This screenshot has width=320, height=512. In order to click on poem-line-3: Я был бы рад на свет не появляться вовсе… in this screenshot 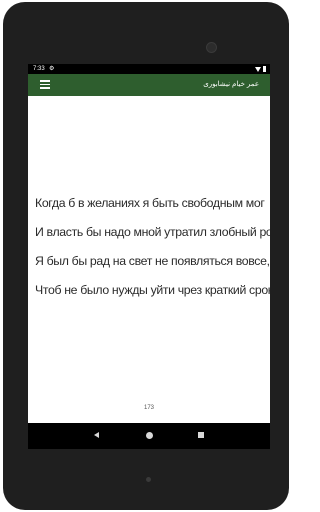, I will do `click(152, 261)`.